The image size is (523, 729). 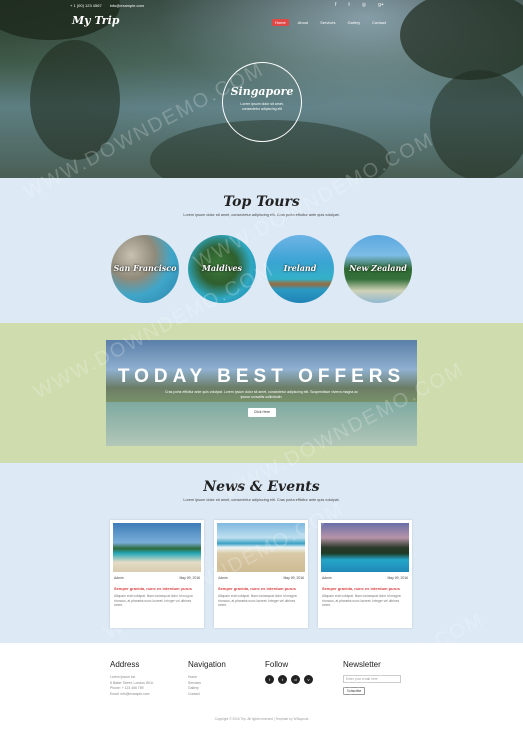 What do you see at coordinates (95, 20) in the screenshot?
I see `site-logo: My Trip` at bounding box center [95, 20].